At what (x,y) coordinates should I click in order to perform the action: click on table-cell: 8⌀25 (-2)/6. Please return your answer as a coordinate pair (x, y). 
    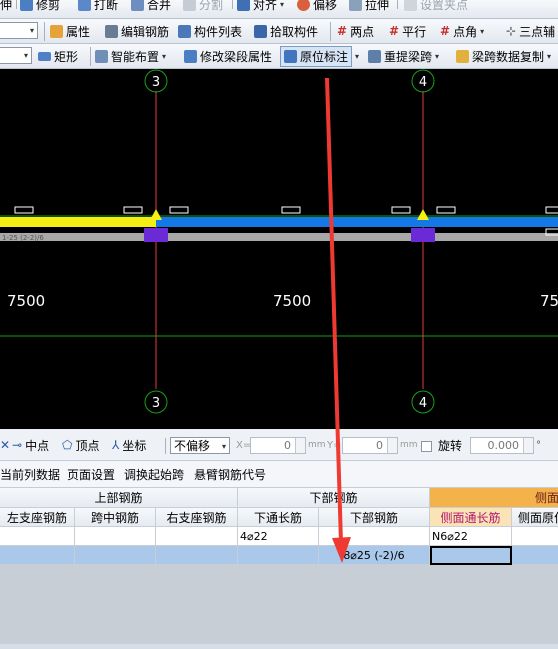
    Looking at the image, I should click on (374, 555).